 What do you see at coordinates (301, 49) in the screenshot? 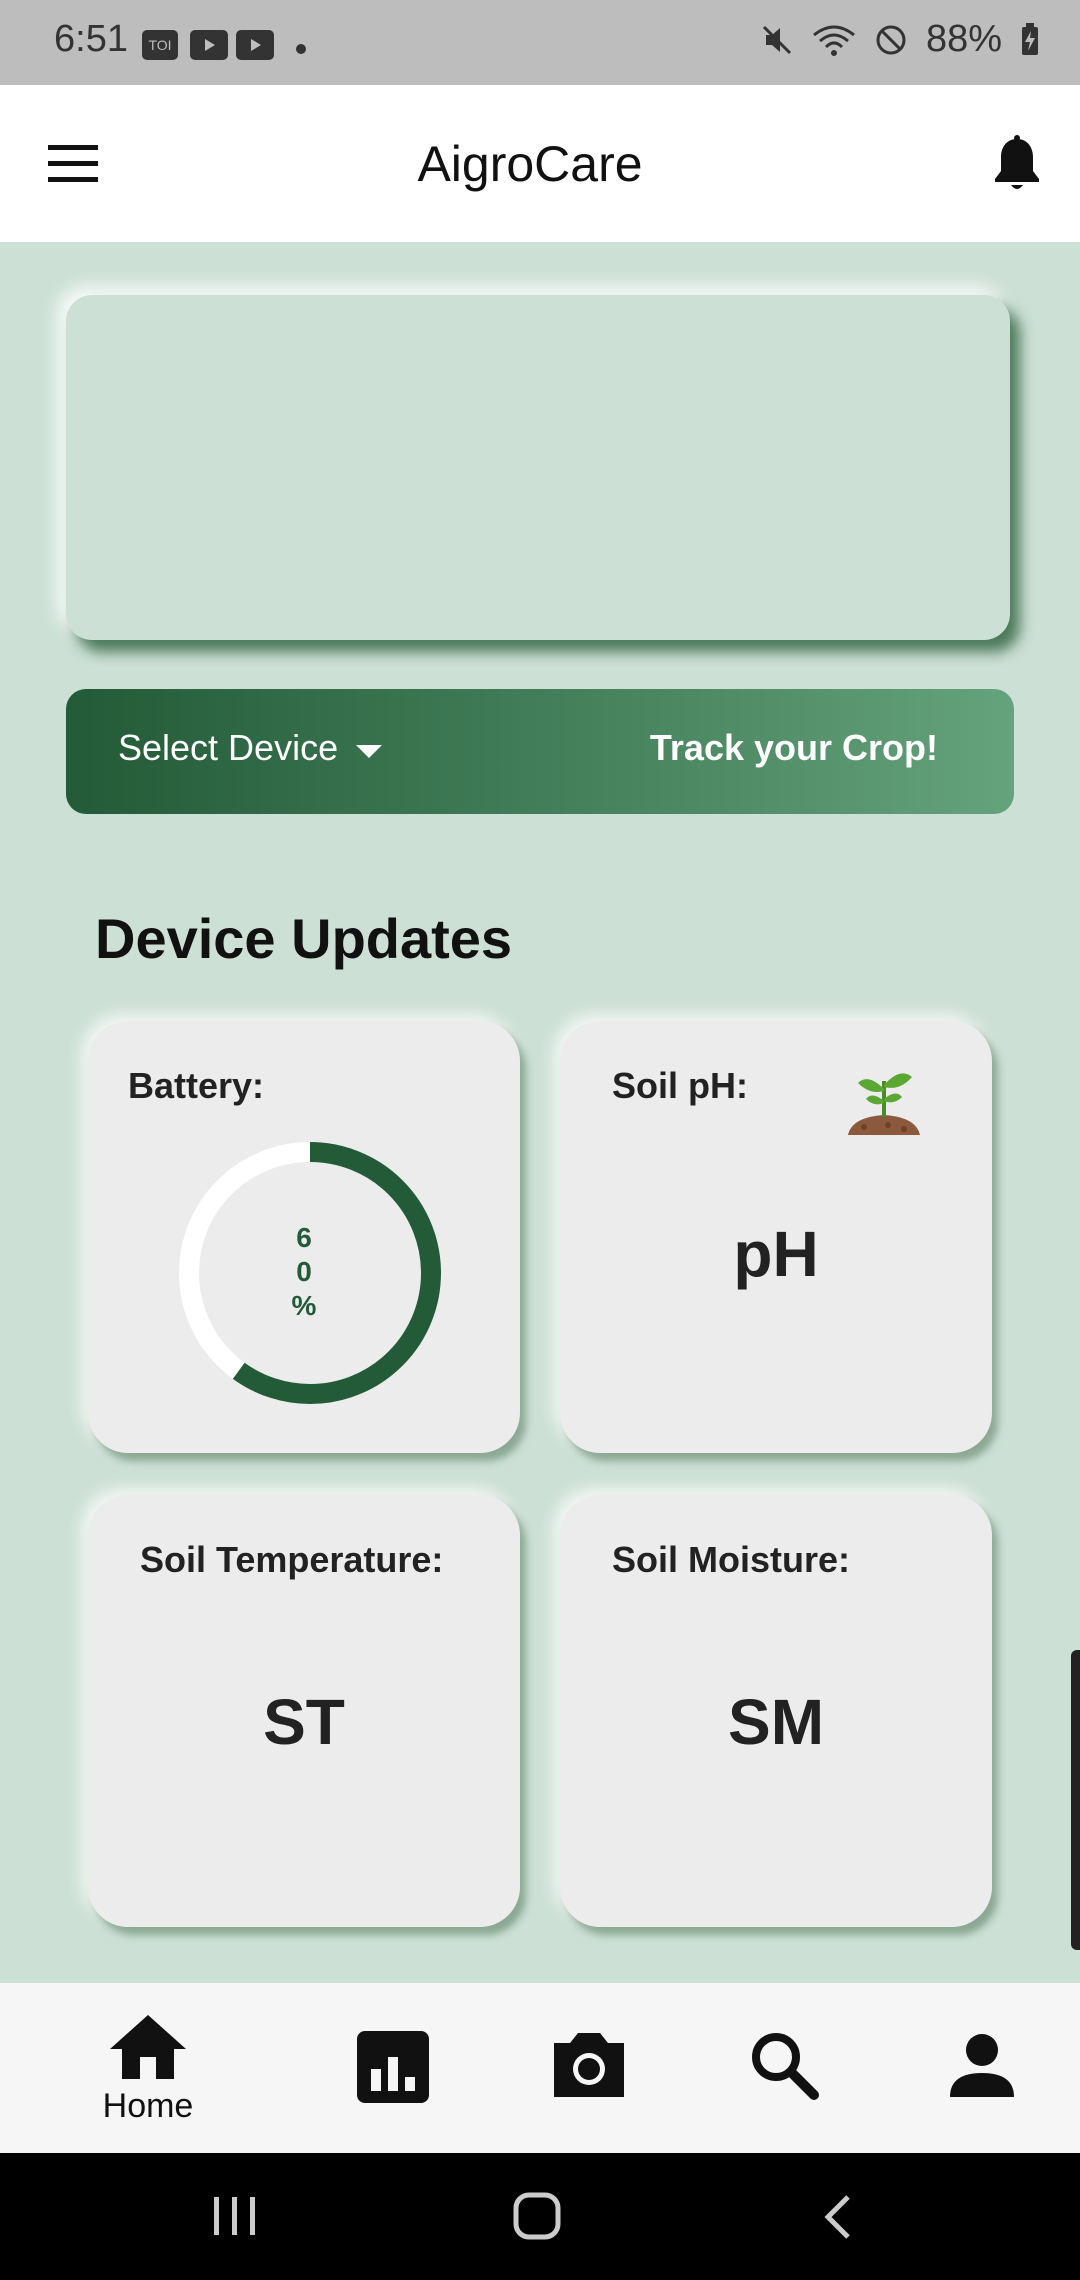
I see `notification-dot` at bounding box center [301, 49].